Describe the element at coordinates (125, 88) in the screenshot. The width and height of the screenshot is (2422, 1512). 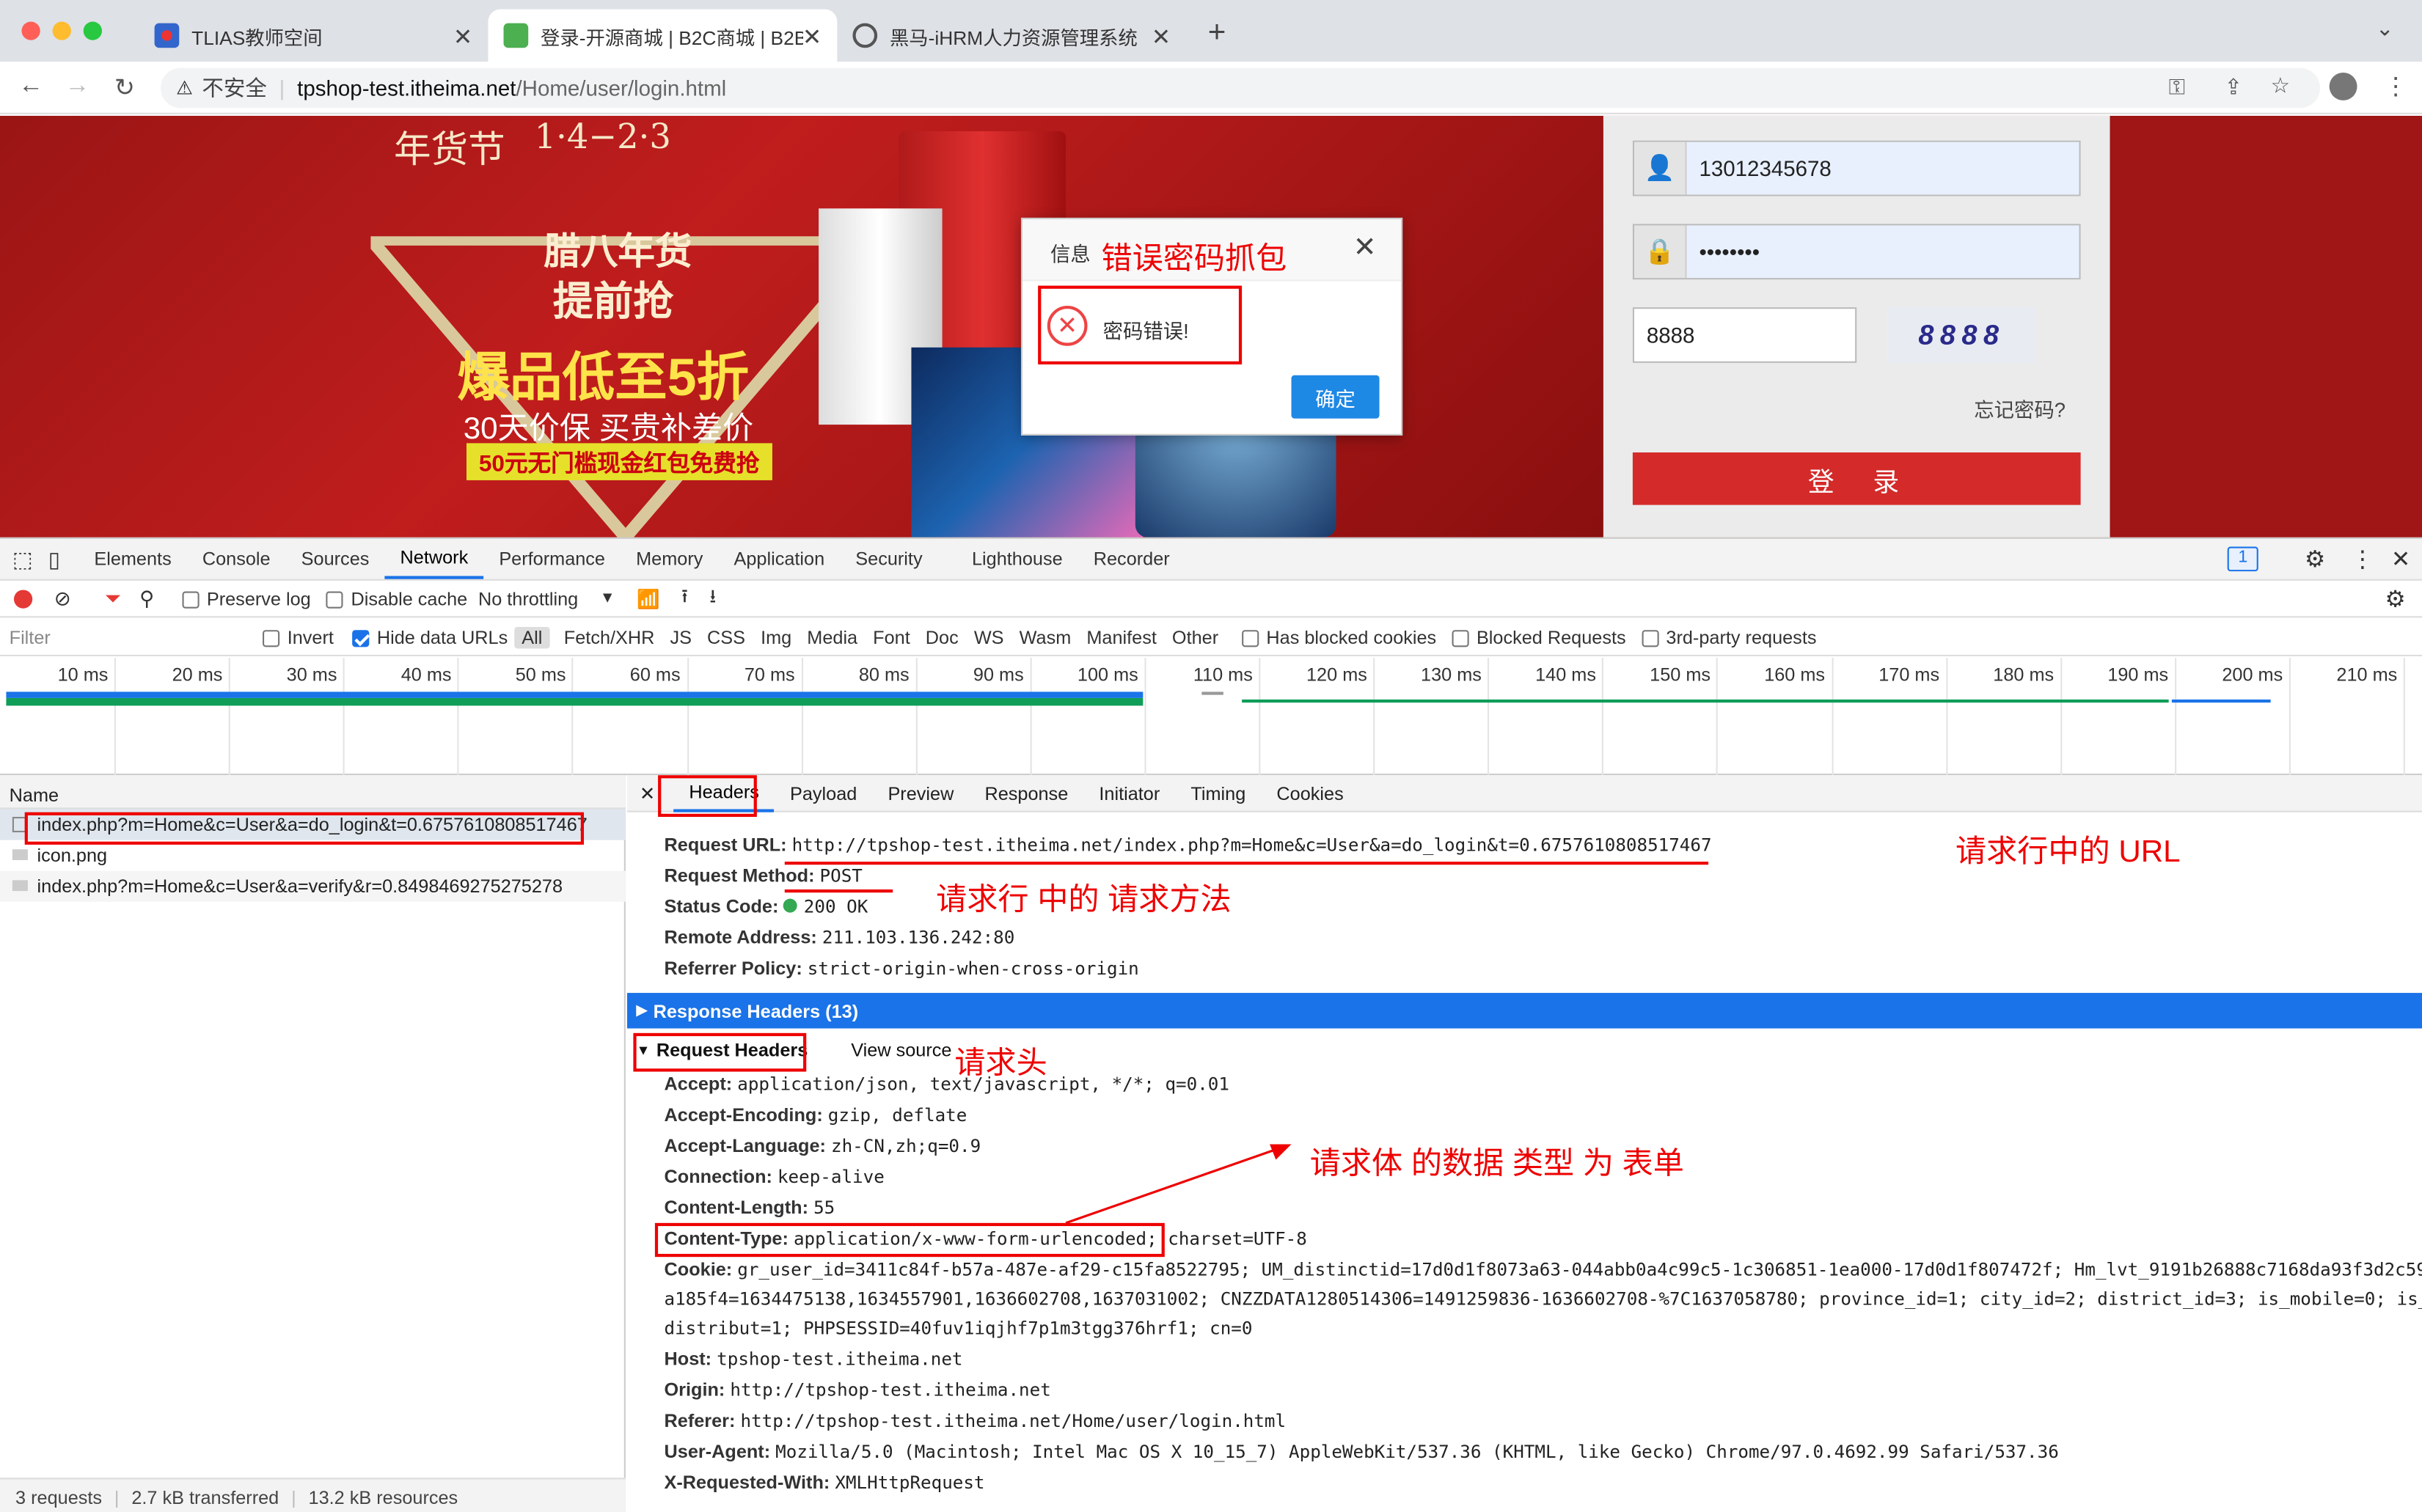
I see `reload-icon: ↻` at that location.